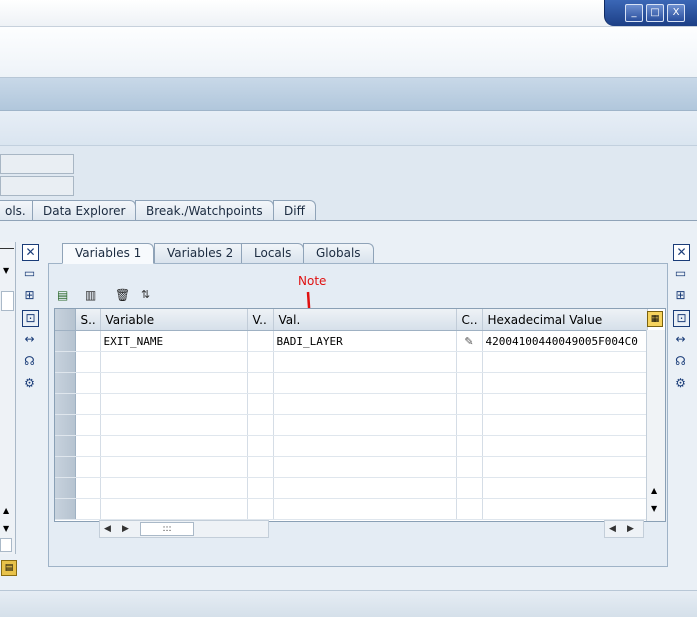  What do you see at coordinates (655, 13) in the screenshot?
I see `restore-button: □` at bounding box center [655, 13].